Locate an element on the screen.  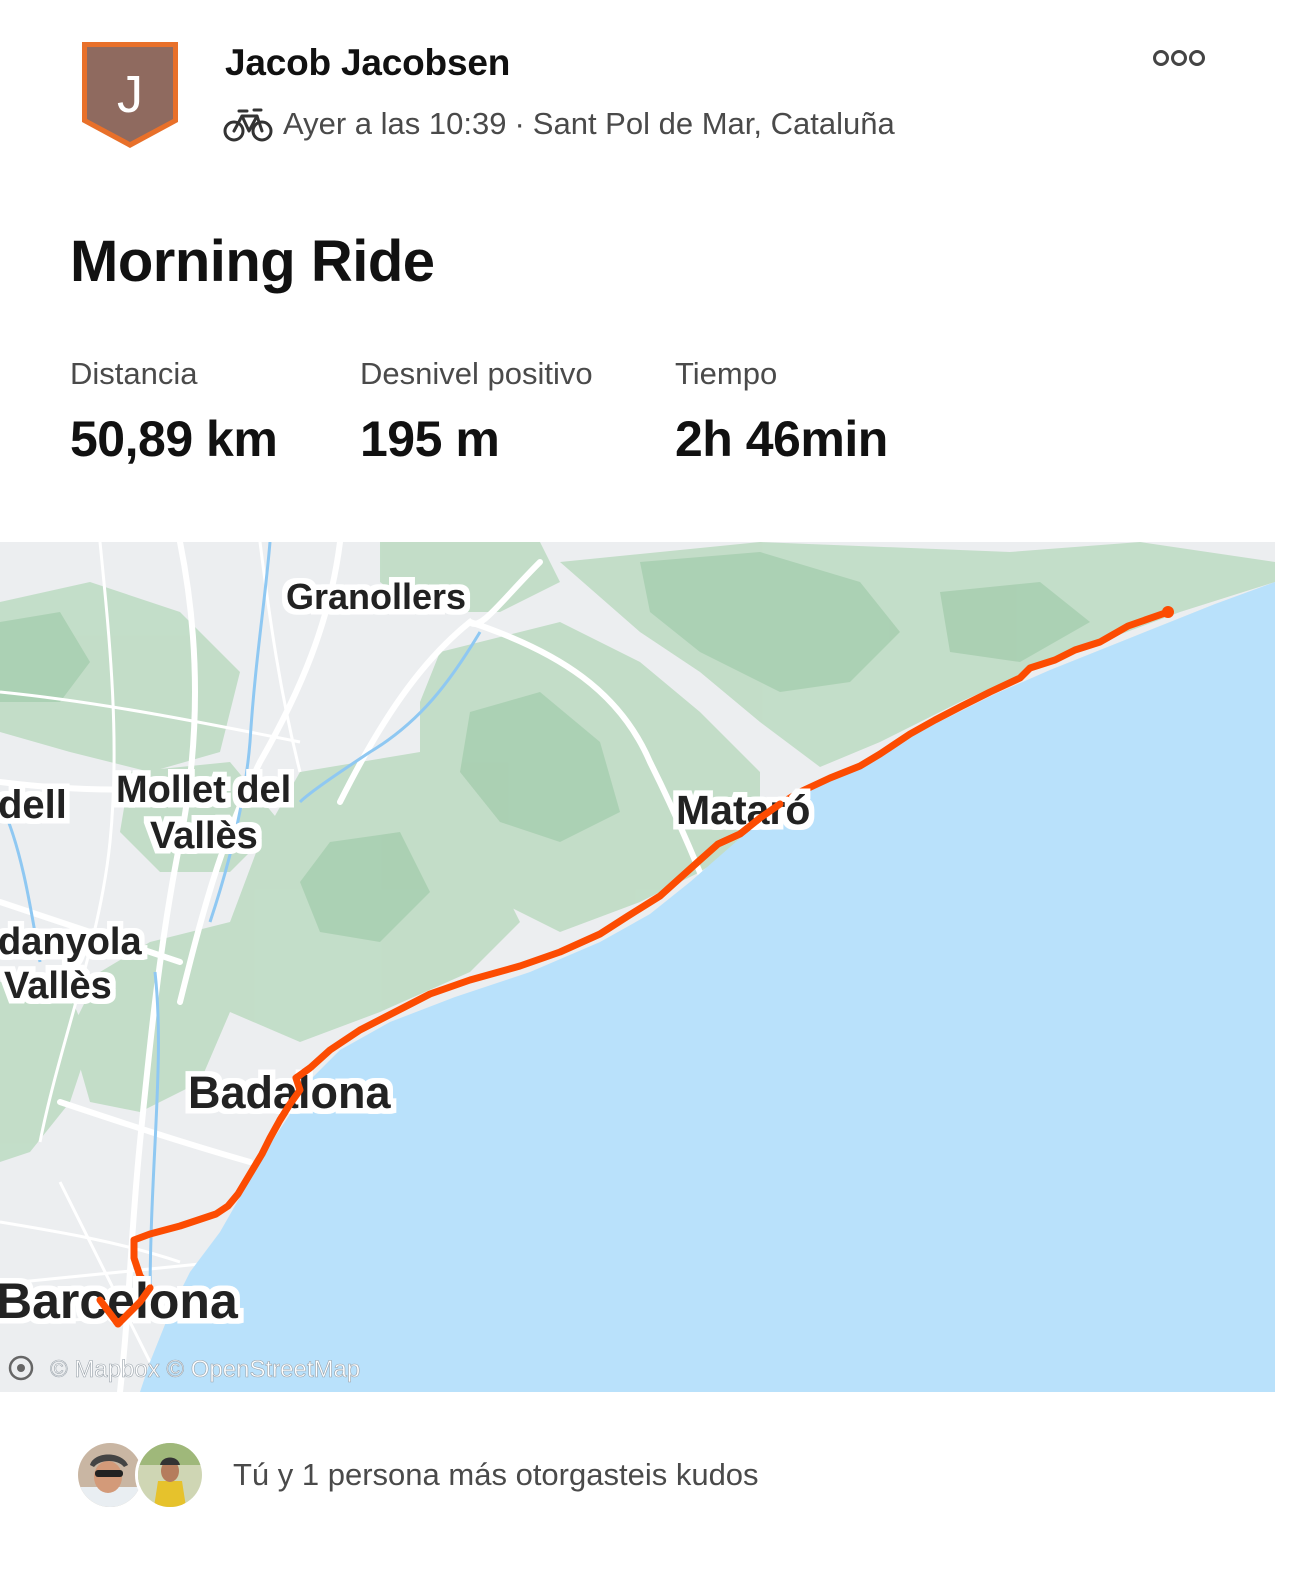
stat-elevation: Desnivel positivo 195 m is located at coordinates (476, 412).